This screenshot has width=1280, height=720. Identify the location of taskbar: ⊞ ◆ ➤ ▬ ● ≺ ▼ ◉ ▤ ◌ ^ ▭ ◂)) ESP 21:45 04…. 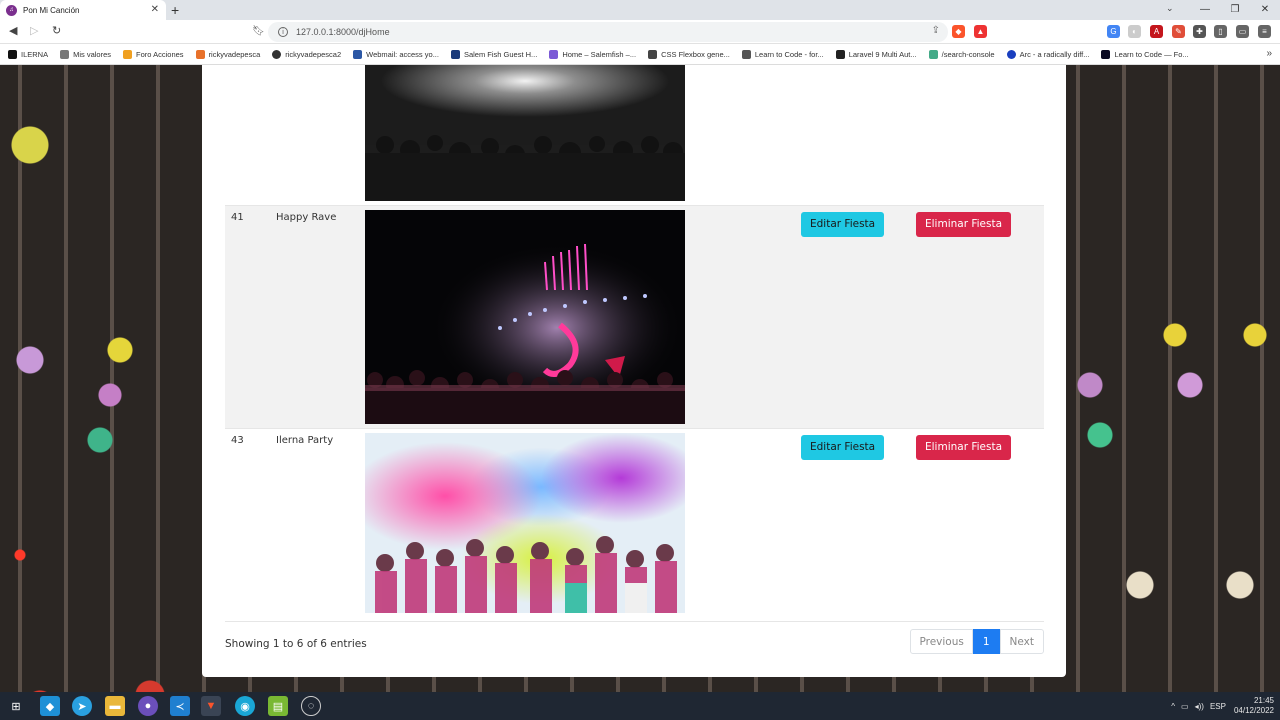
(640, 706).